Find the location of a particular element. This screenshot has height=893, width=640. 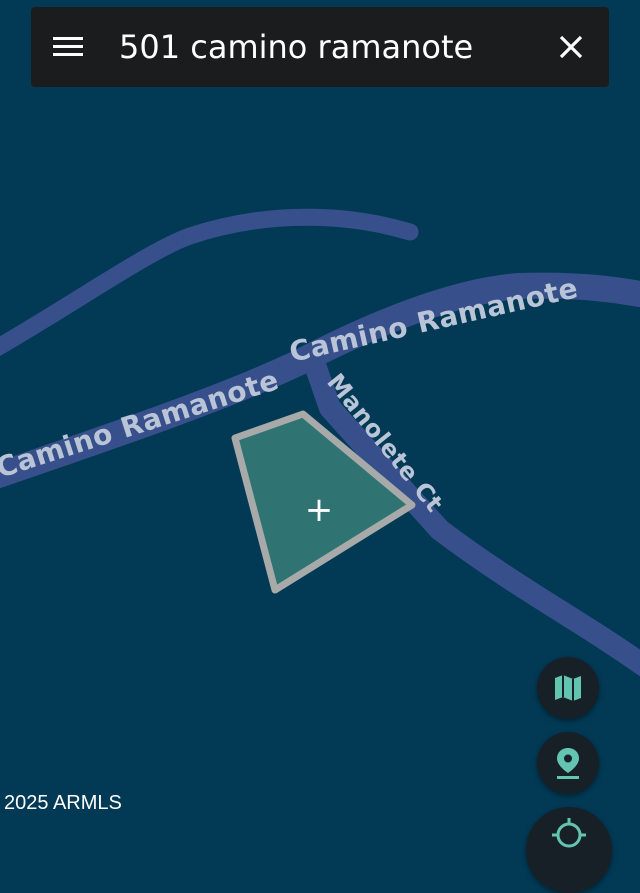

my-location-icon is located at coordinates (569, 833).